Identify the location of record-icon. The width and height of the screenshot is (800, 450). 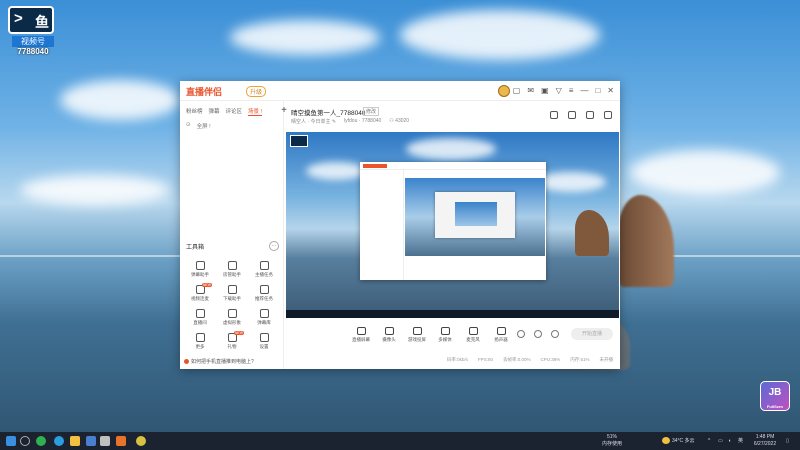
(521, 334).